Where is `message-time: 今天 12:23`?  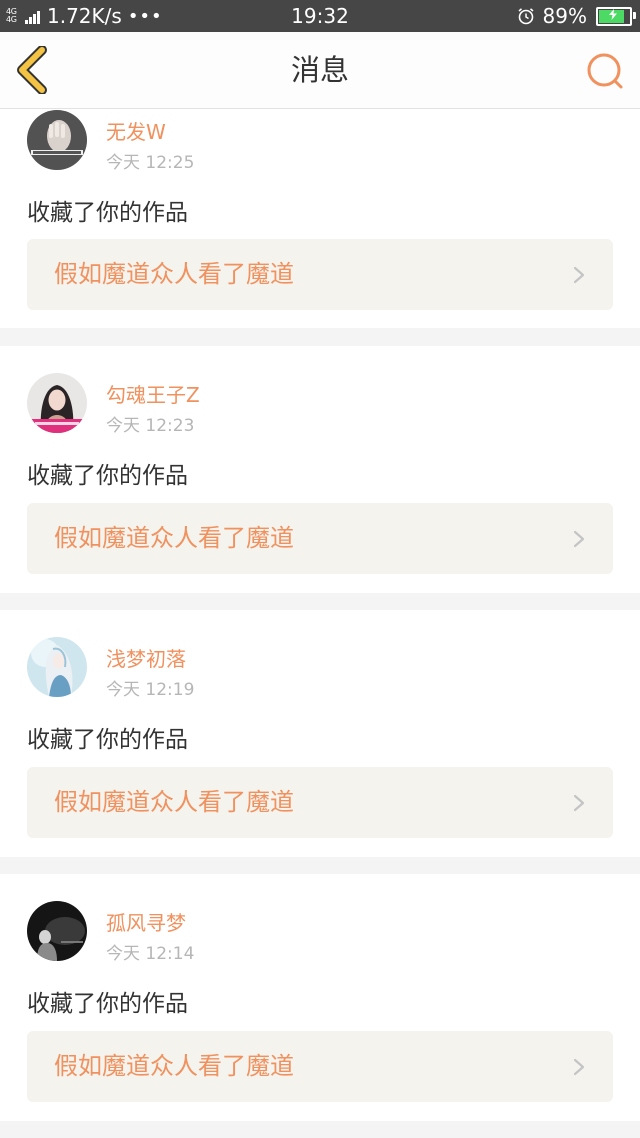 message-time: 今天 12:23 is located at coordinates (150, 426).